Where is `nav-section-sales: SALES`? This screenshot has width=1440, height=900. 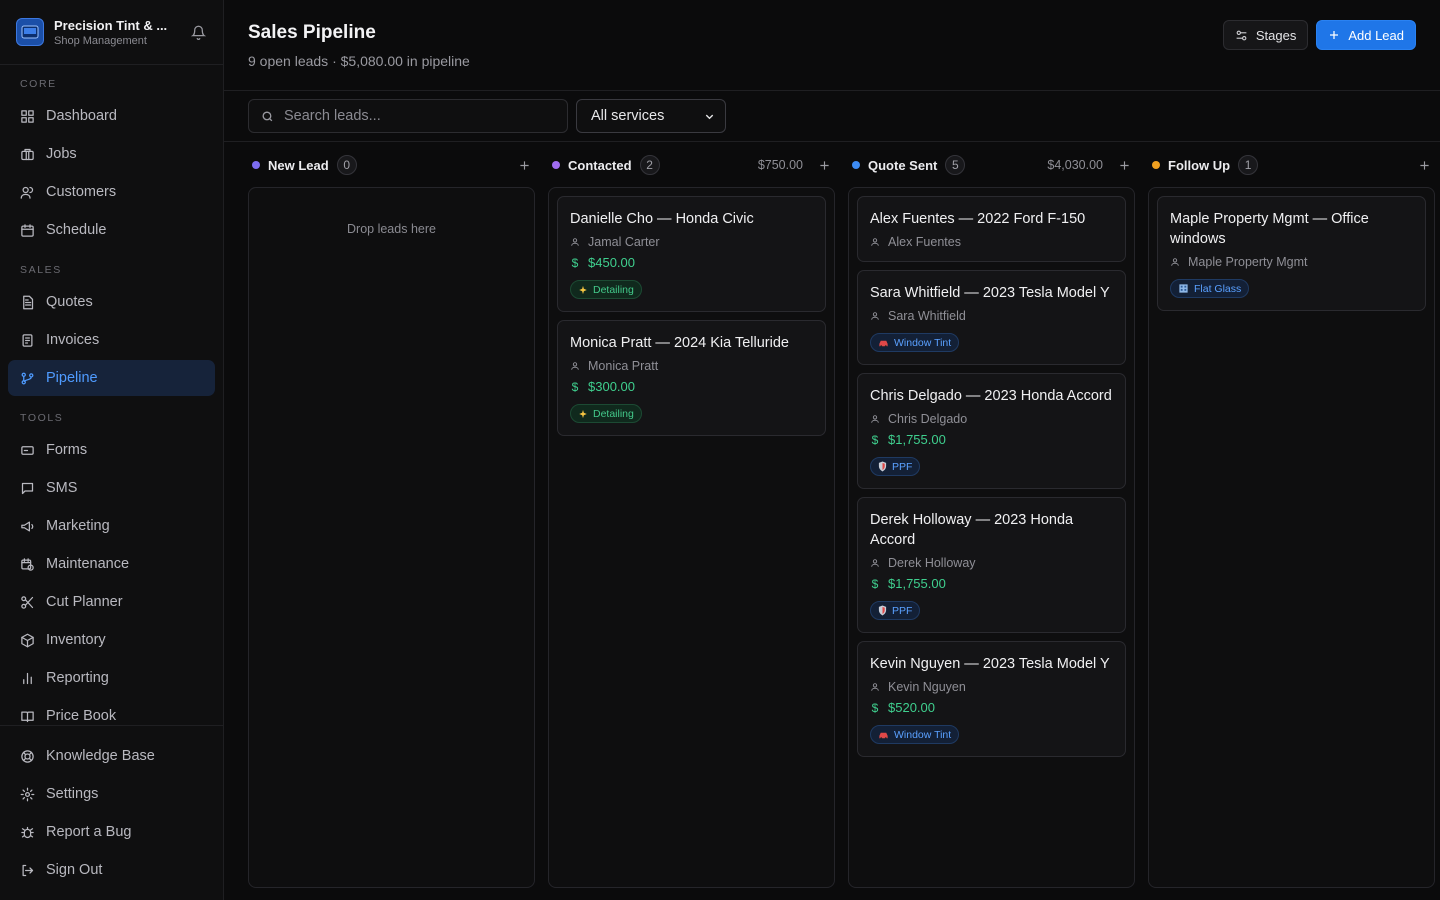 nav-section-sales: SALES is located at coordinates (41, 270).